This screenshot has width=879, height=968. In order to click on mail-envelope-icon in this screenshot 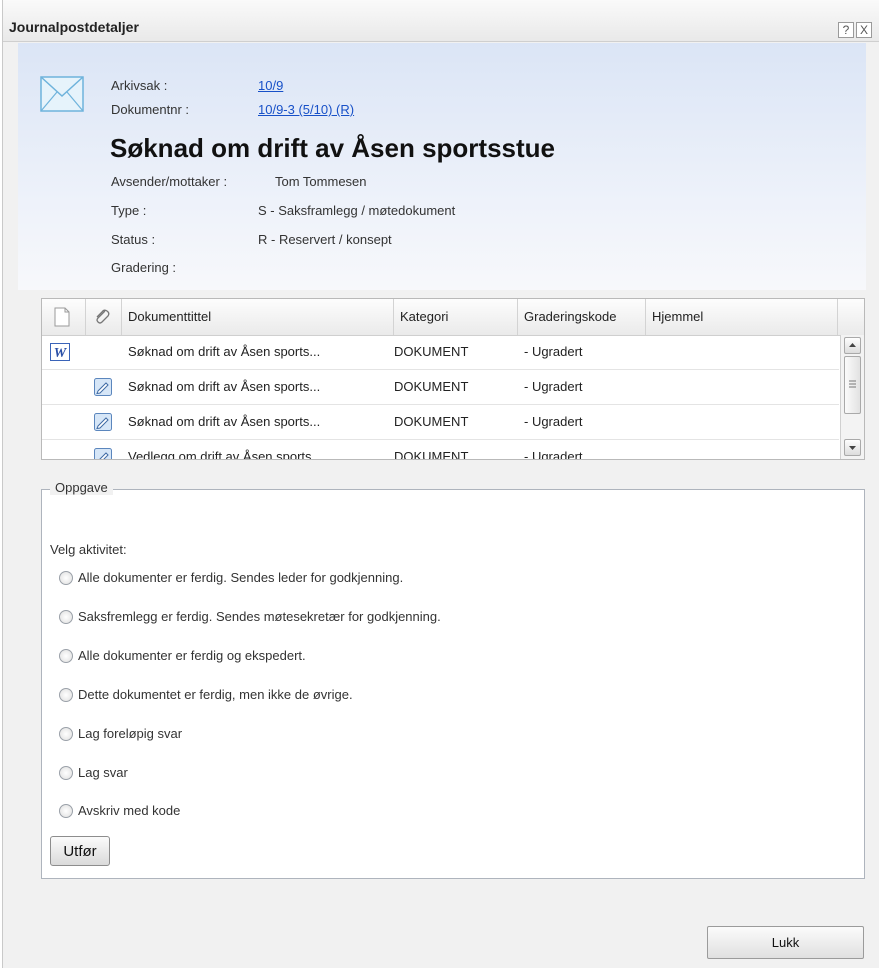, I will do `click(62, 94)`.